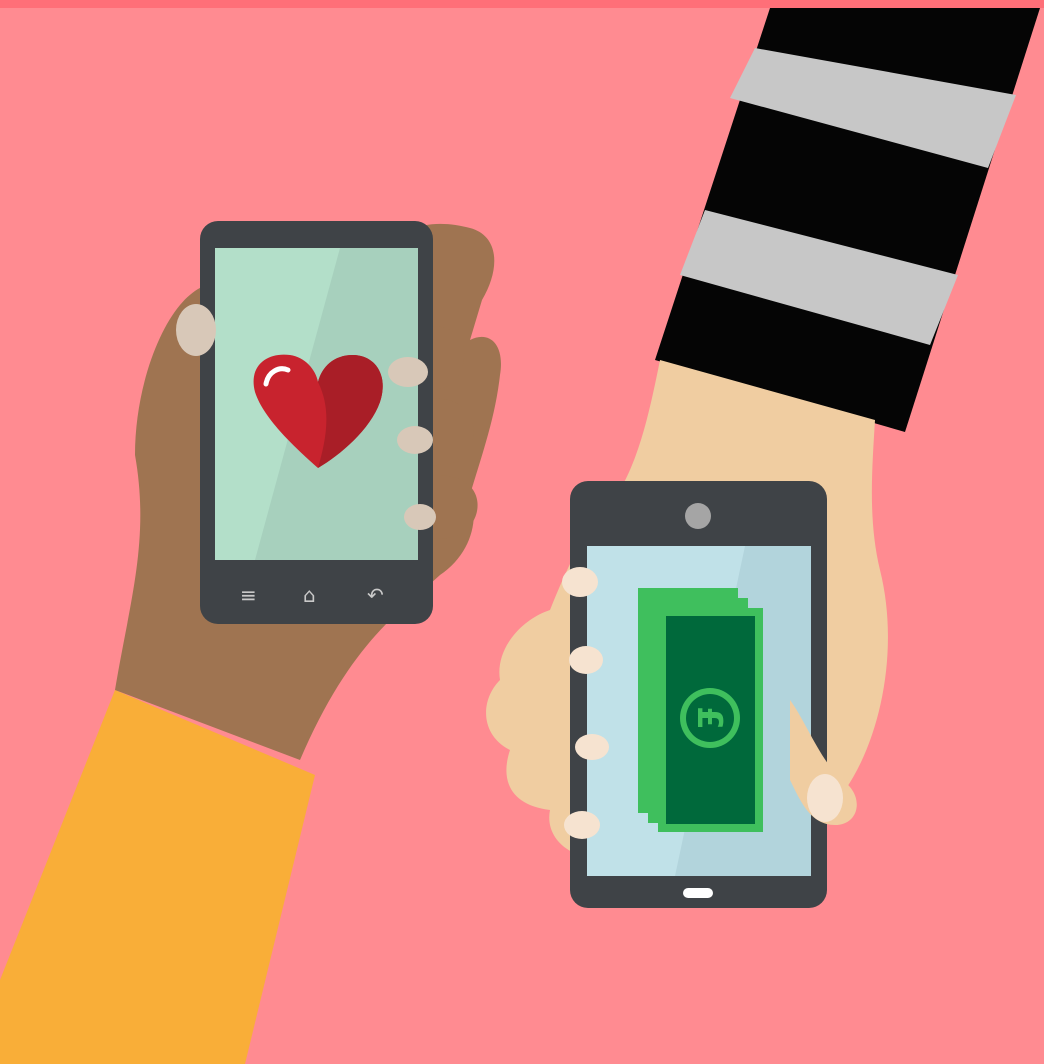 Image resolution: width=1044 pixels, height=1064 pixels. I want to click on menu-icon: ≡, so click(248, 595).